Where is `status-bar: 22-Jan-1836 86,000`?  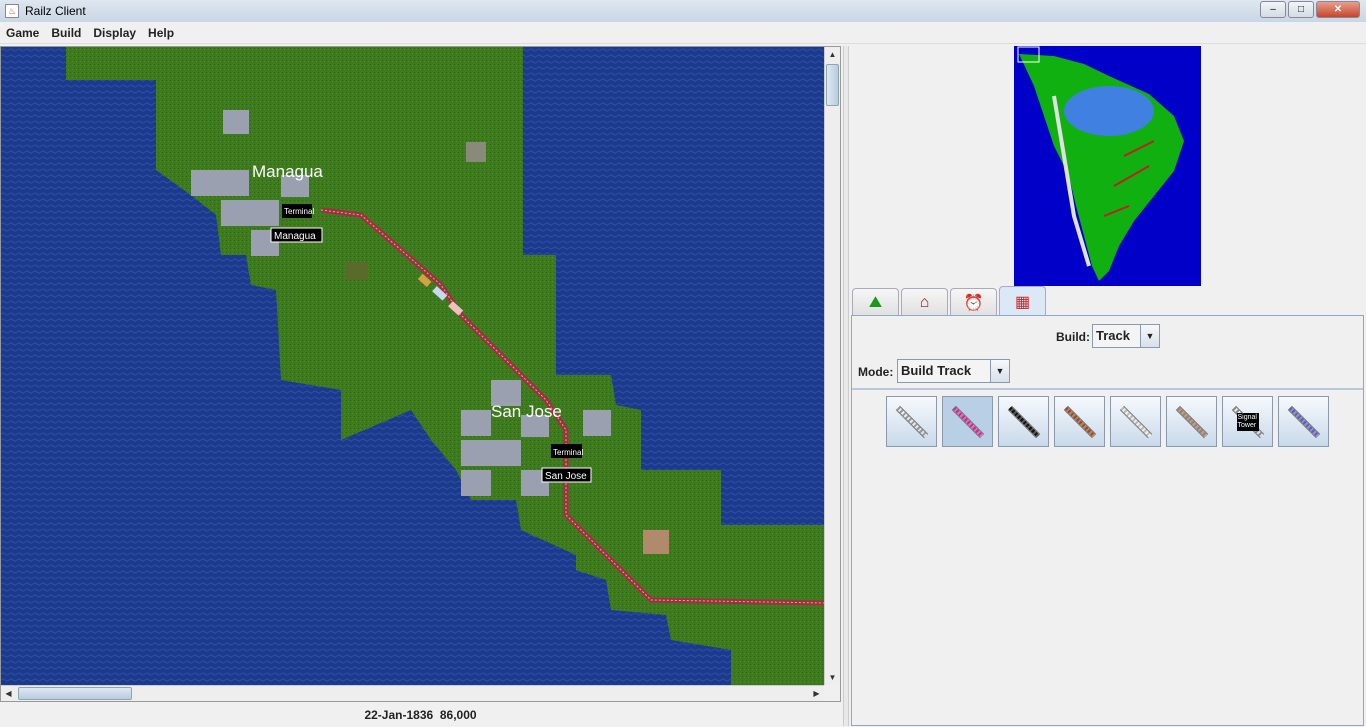
status-bar: 22-Jan-1836 86,000 is located at coordinates (420, 715).